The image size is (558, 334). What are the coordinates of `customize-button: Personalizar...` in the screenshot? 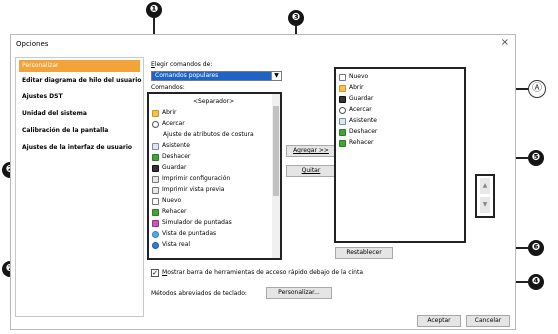 It's located at (299, 293).